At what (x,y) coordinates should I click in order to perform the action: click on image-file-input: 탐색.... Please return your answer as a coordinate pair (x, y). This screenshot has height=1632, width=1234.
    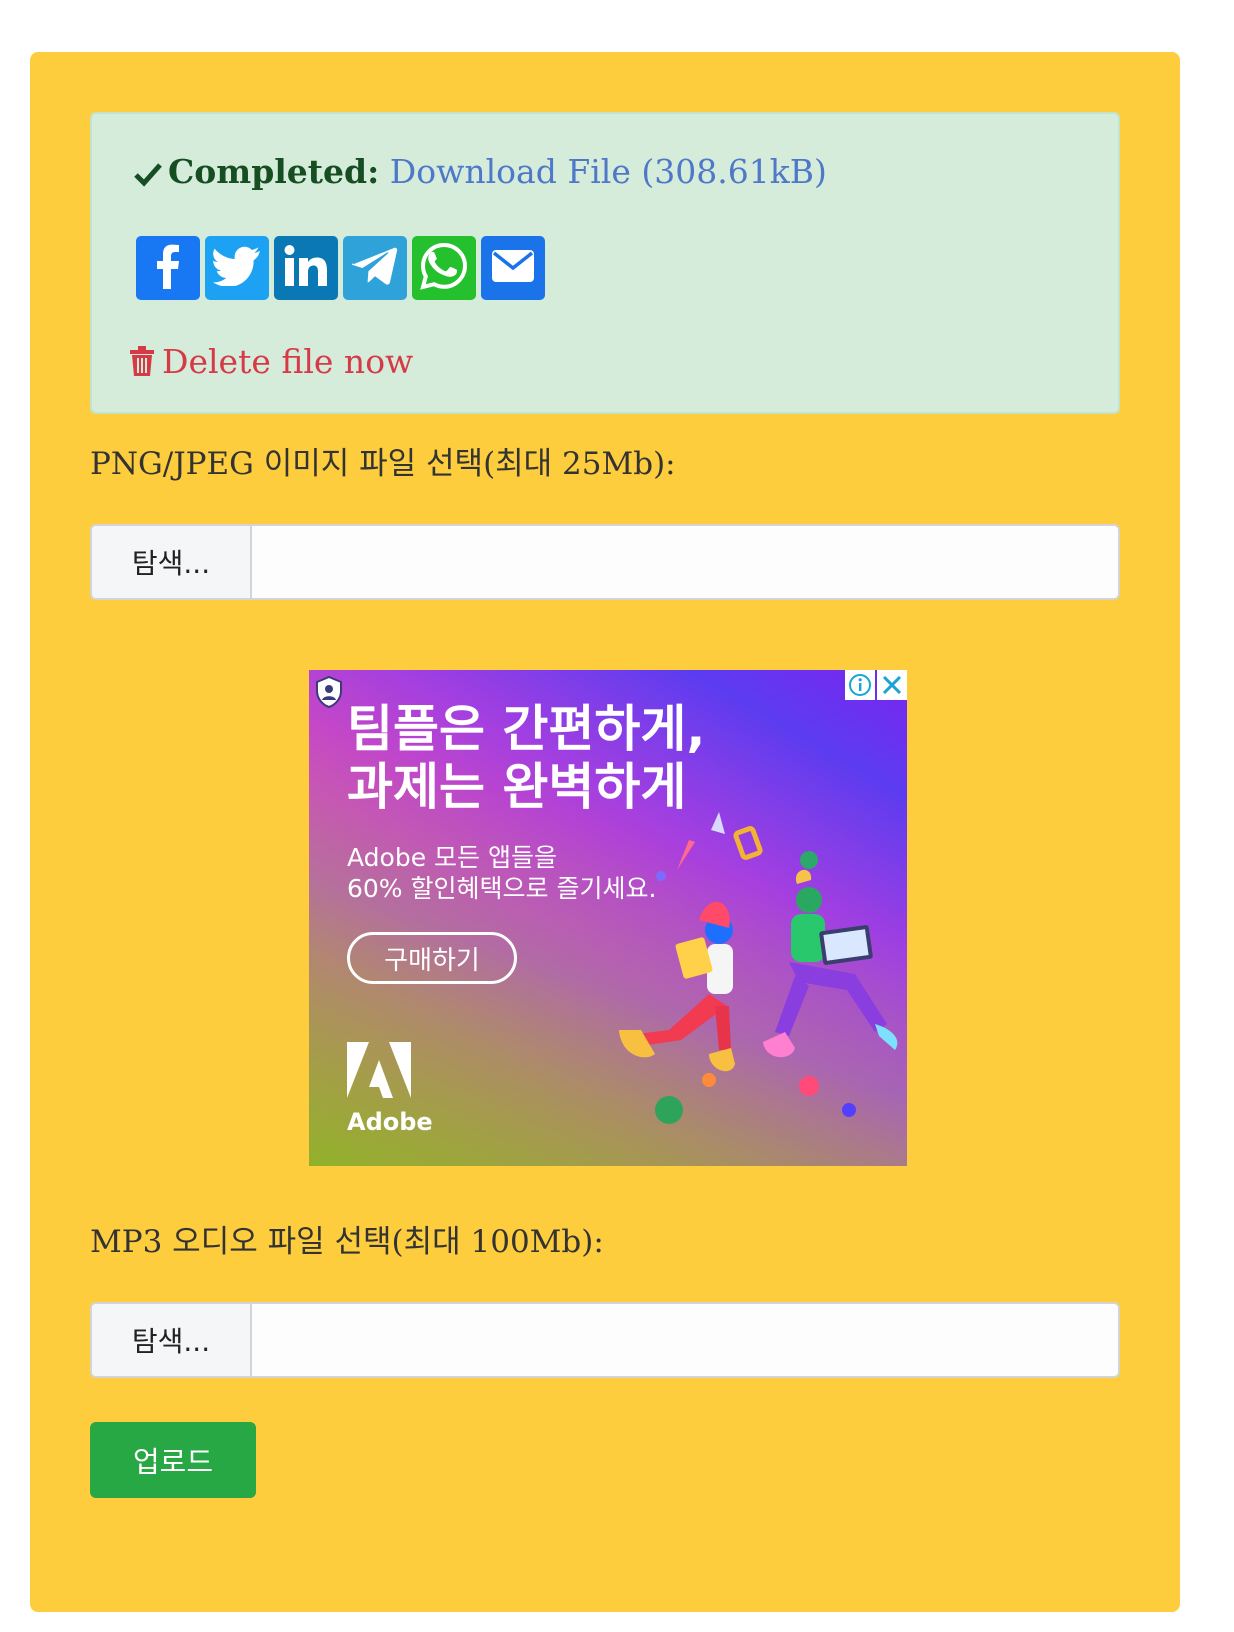
    Looking at the image, I should click on (605, 562).